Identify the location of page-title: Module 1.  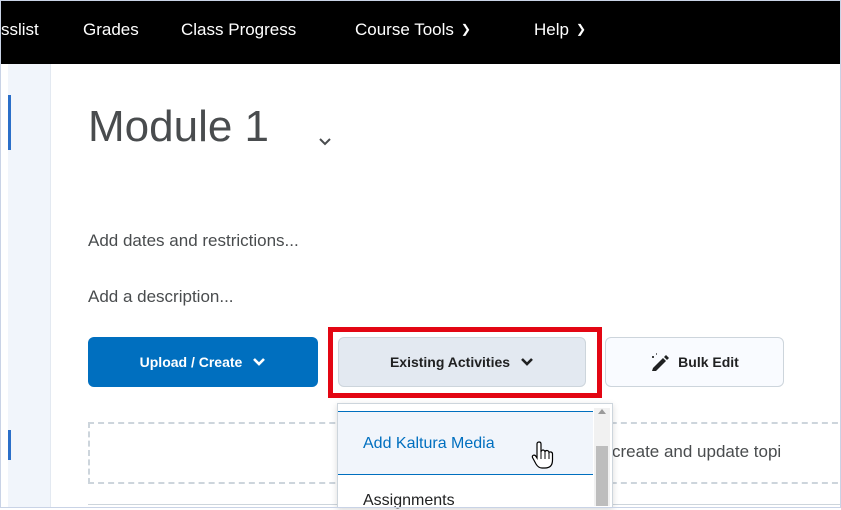
(179, 126).